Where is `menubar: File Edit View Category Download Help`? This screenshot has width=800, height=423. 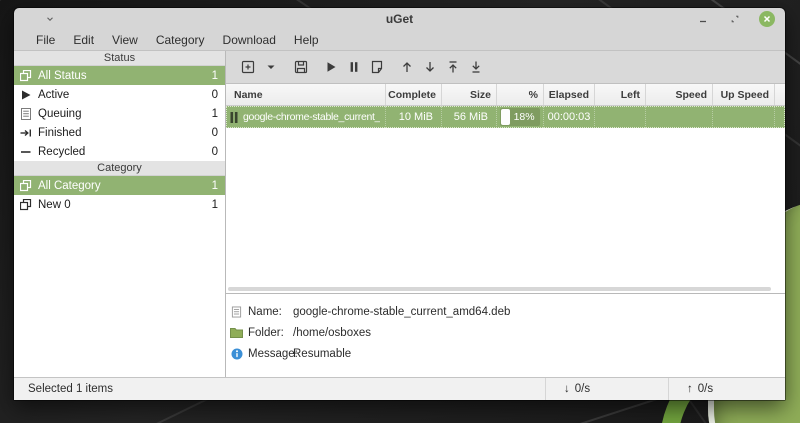
menubar: File Edit View Category Download Help is located at coordinates (399, 40).